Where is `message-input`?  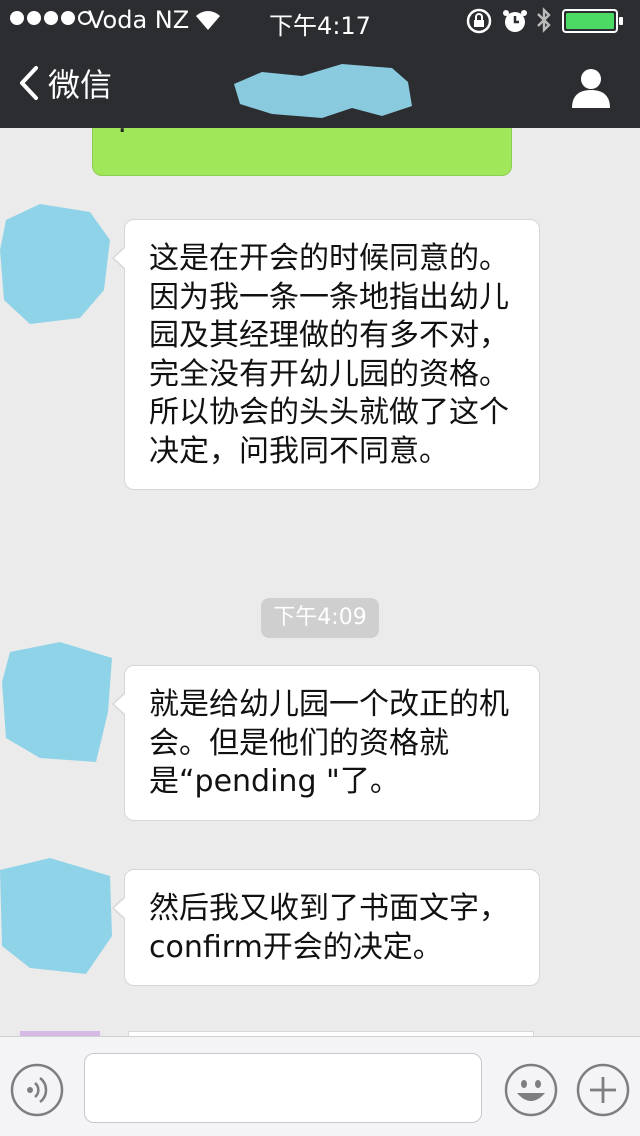 message-input is located at coordinates (283, 1088).